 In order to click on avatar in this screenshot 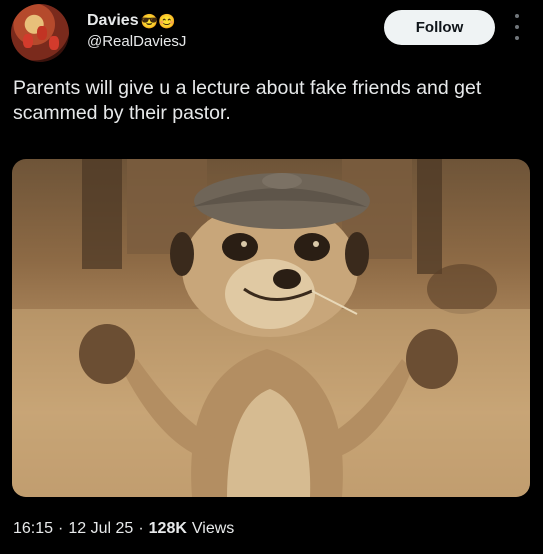, I will do `click(40, 33)`.